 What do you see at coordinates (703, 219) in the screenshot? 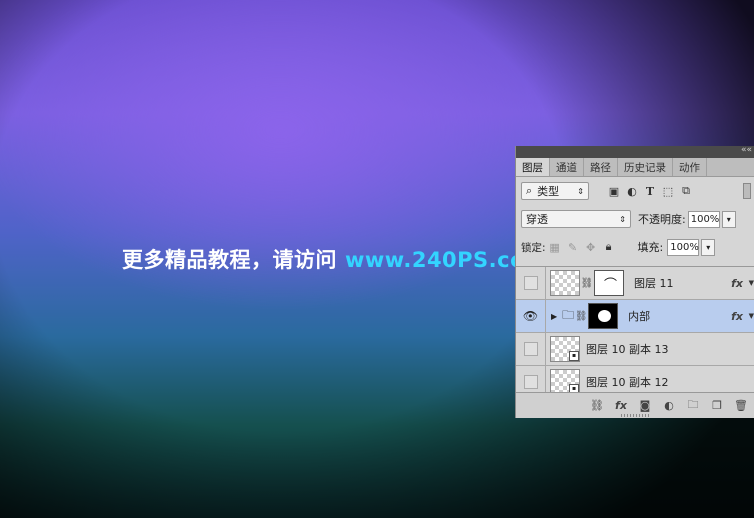
I see `opacity-input: 100%` at bounding box center [703, 219].